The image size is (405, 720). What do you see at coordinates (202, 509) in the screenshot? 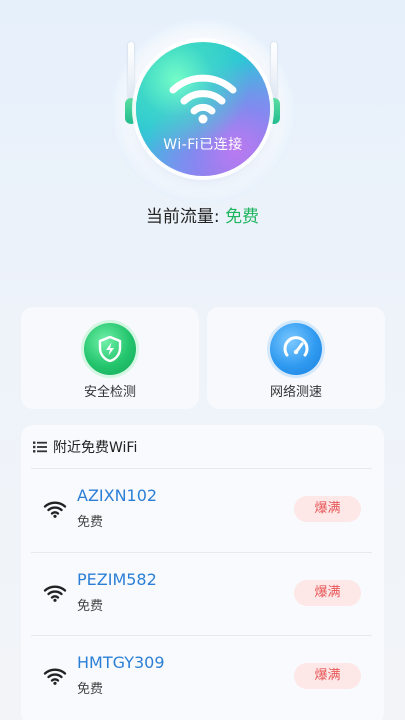
I see `wifi-list-item: AZIXN102 免费 爆满` at bounding box center [202, 509].